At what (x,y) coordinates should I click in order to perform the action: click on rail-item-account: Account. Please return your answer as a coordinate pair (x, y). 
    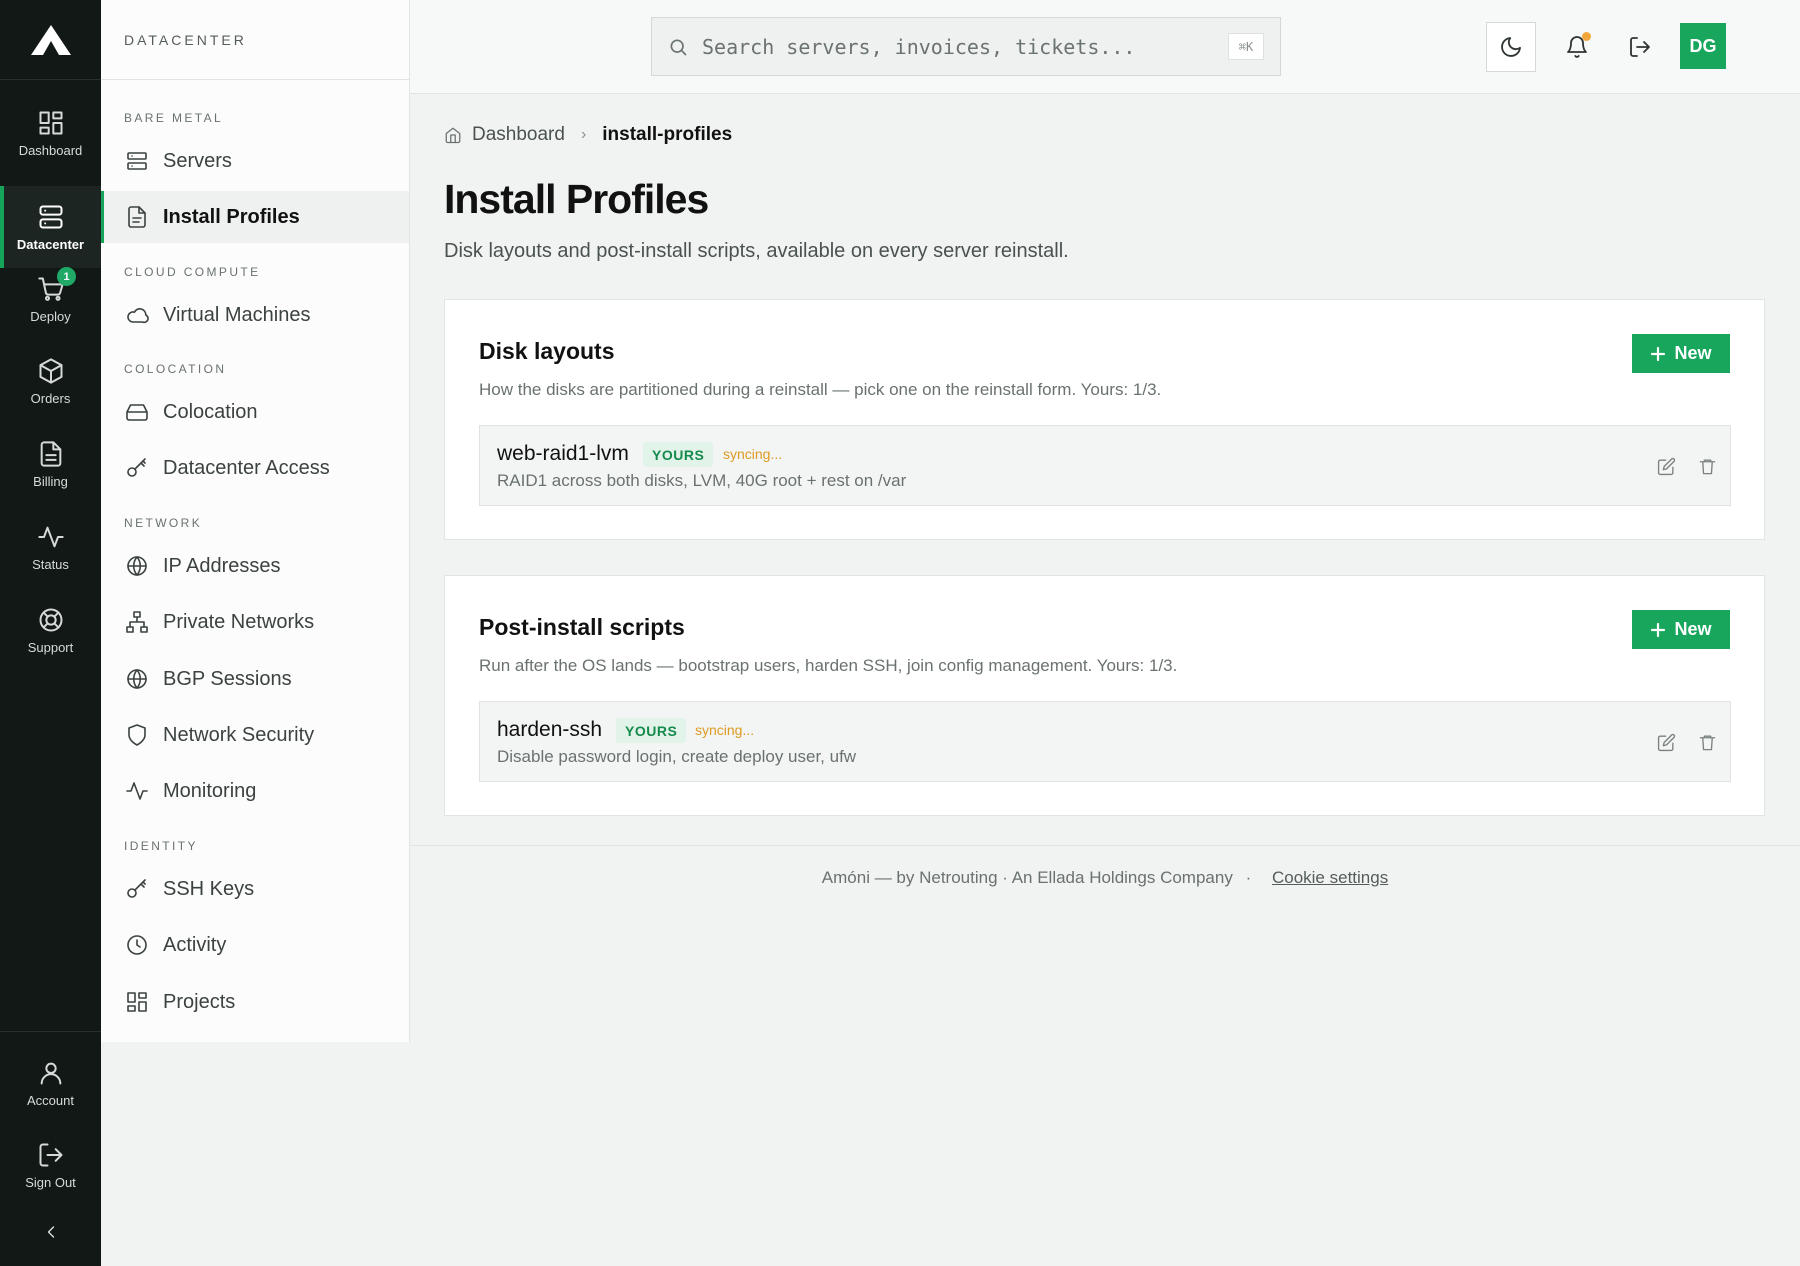
    Looking at the image, I should click on (50, 1083).